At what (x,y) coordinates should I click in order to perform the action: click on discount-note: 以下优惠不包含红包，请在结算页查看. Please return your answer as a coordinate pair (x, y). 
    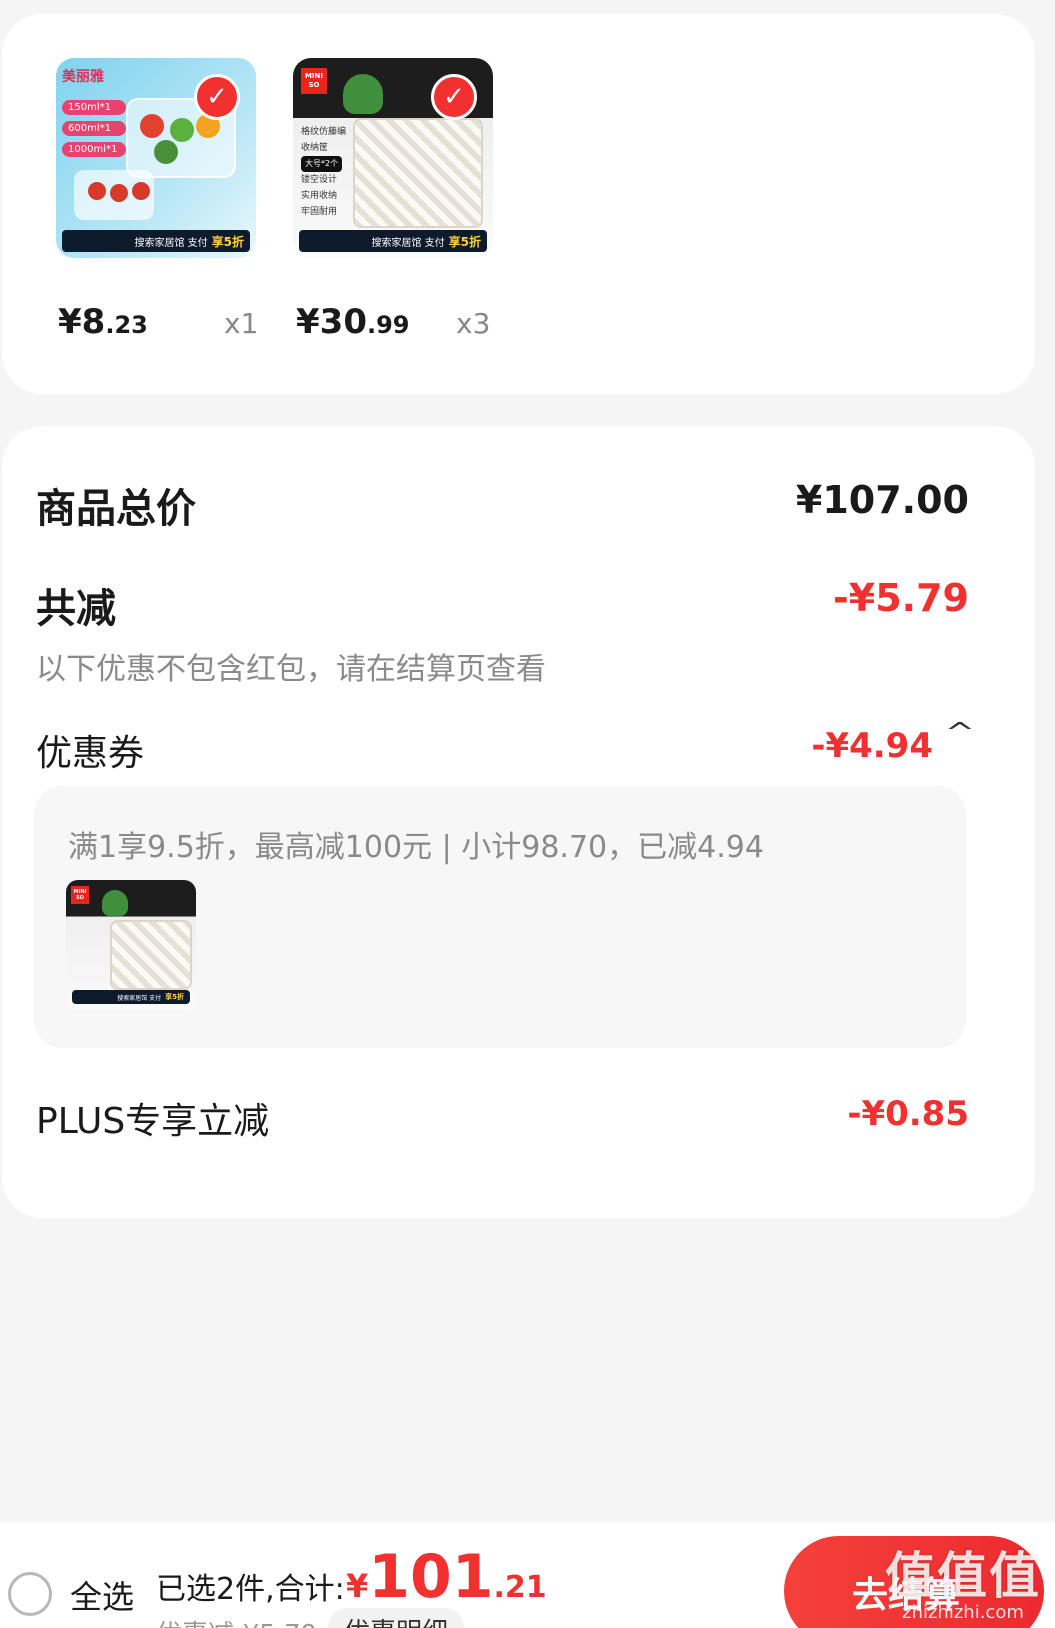
    Looking at the image, I should click on (291, 669).